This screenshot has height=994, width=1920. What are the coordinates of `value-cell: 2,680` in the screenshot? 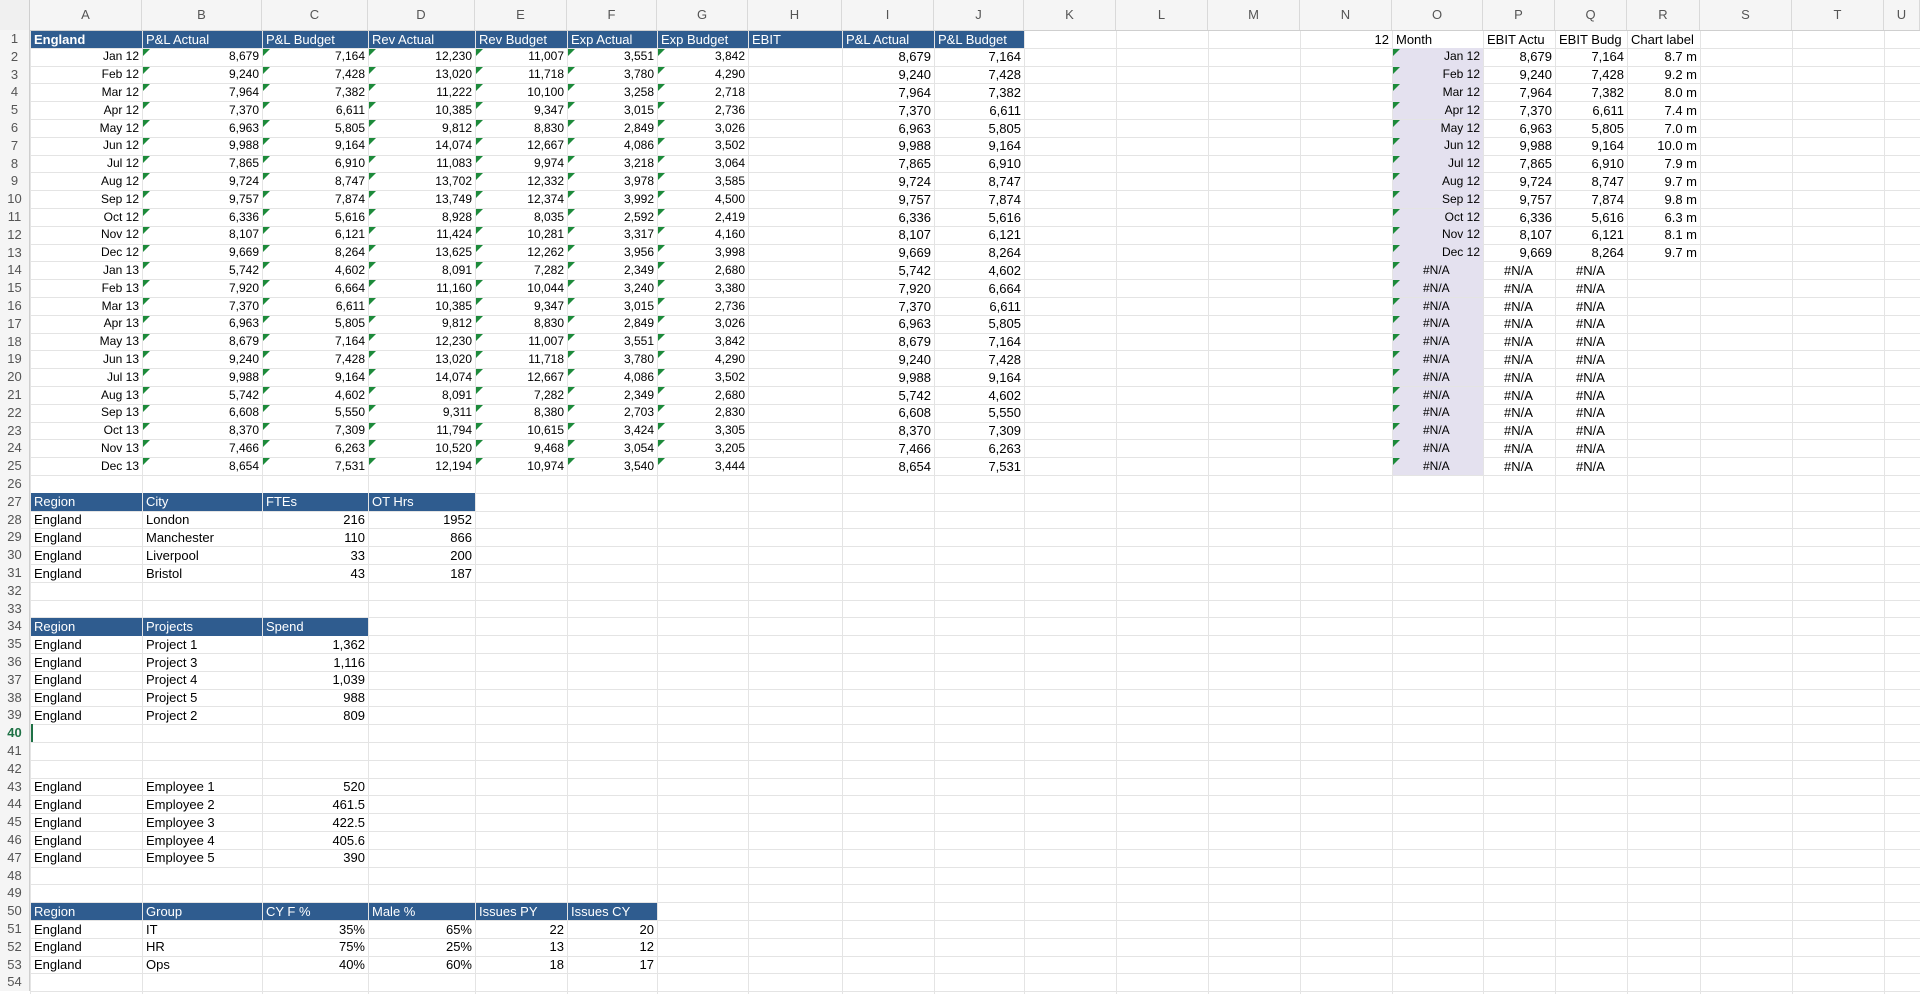 It's located at (703, 271).